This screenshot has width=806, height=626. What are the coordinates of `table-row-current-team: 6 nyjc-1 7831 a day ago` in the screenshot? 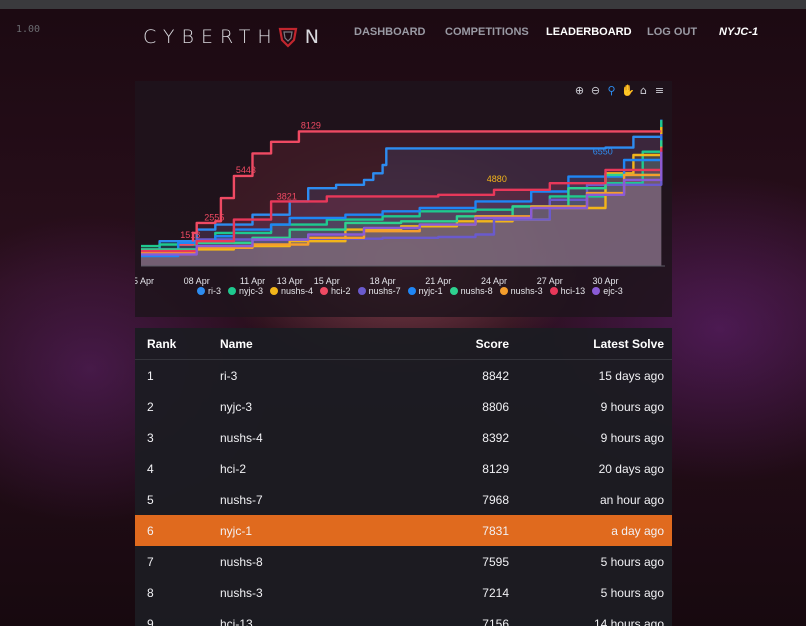 It's located at (403, 530).